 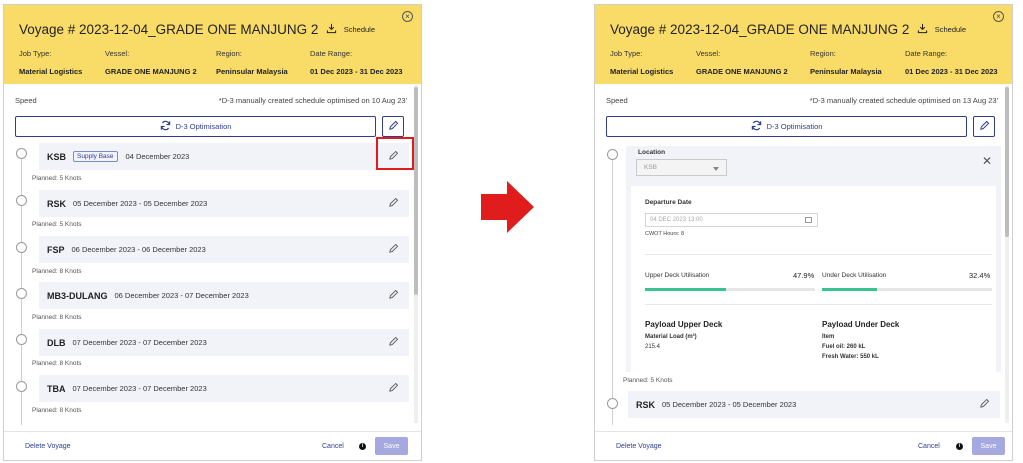 I want to click on download-schedule-icon, so click(x=922, y=29).